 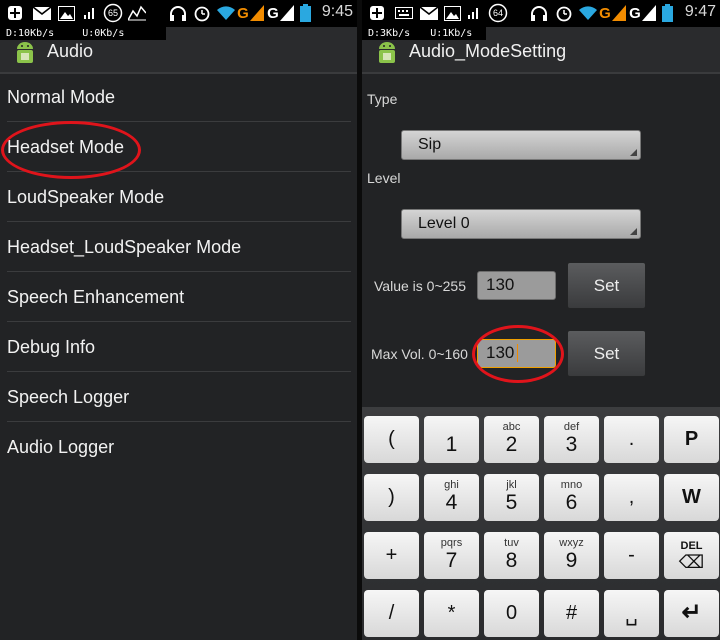 I want to click on menu-item-debug-info: Debug Info, so click(x=179, y=347).